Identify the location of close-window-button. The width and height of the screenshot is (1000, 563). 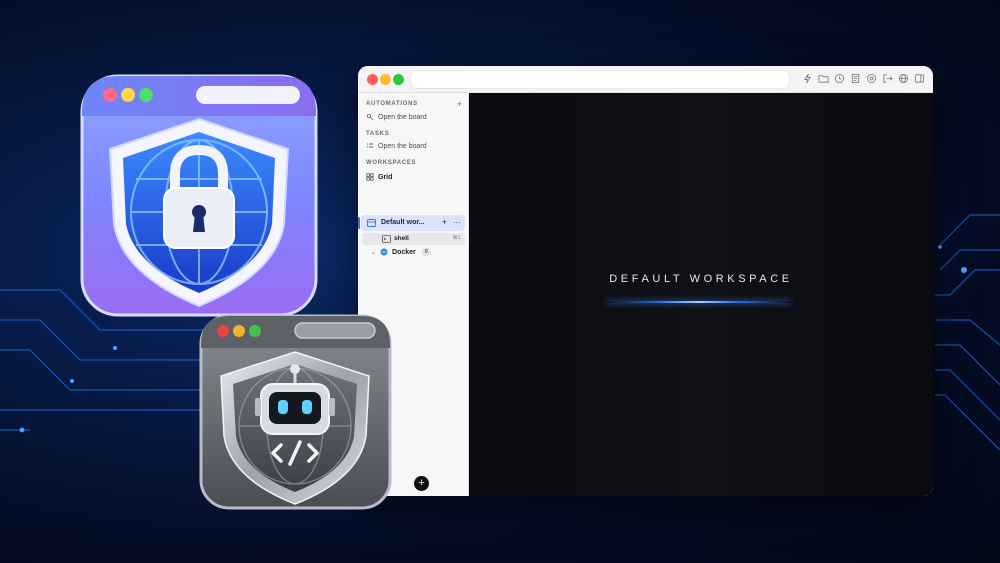
(372, 79).